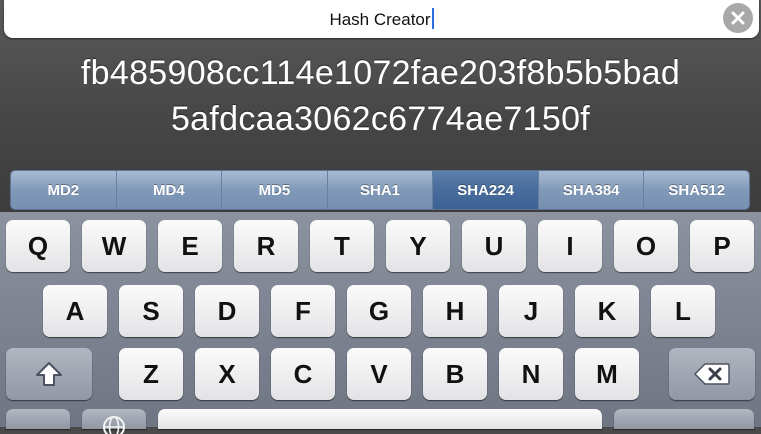 This screenshot has height=434, width=761. I want to click on key-t: T, so click(342, 246).